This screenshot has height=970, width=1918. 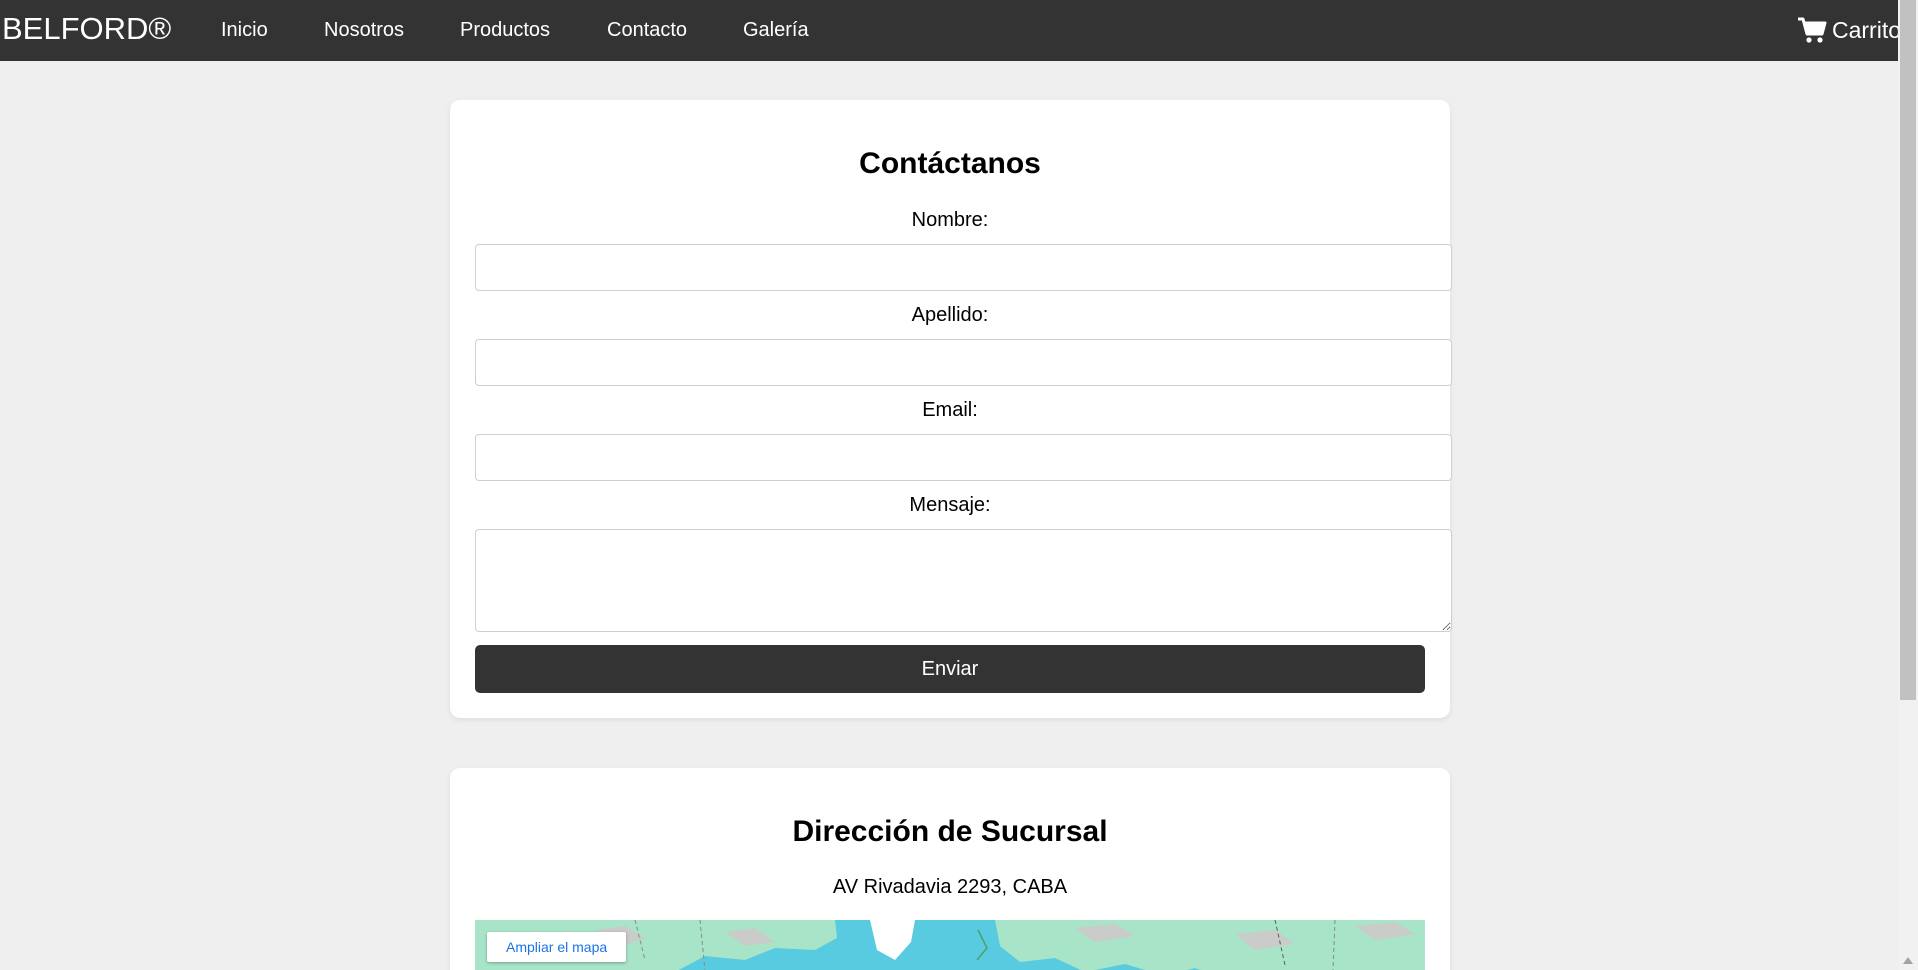 I want to click on scrollbar, so click(x=1908, y=485).